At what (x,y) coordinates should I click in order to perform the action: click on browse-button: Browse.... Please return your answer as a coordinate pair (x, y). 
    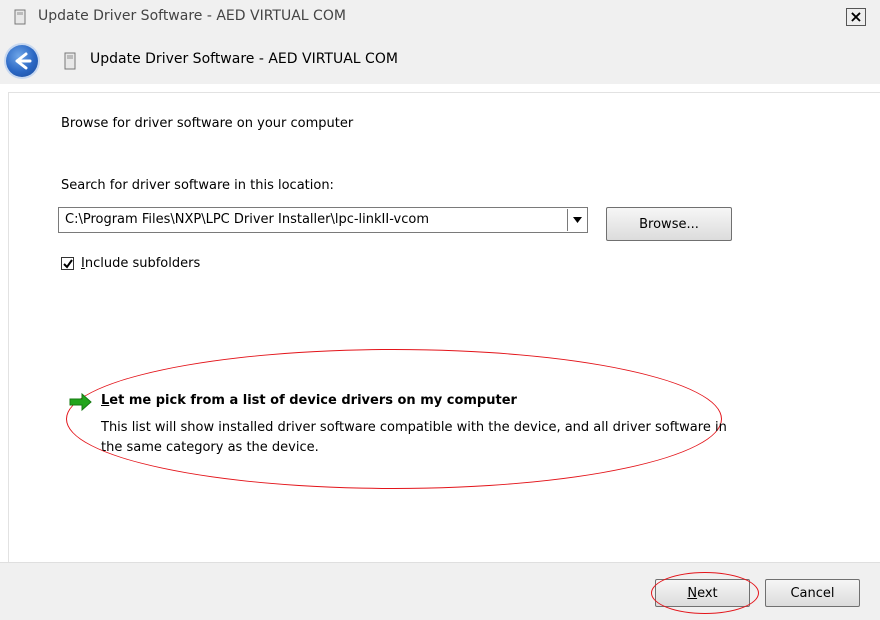
    Looking at the image, I should click on (669, 224).